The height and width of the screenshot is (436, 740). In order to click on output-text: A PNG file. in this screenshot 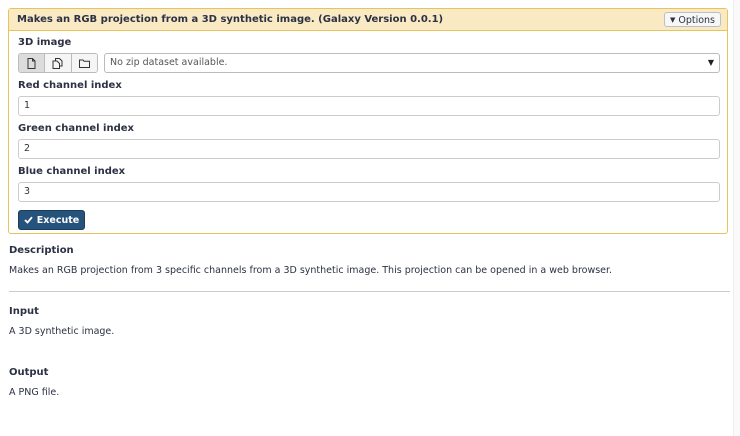, I will do `click(34, 392)`.